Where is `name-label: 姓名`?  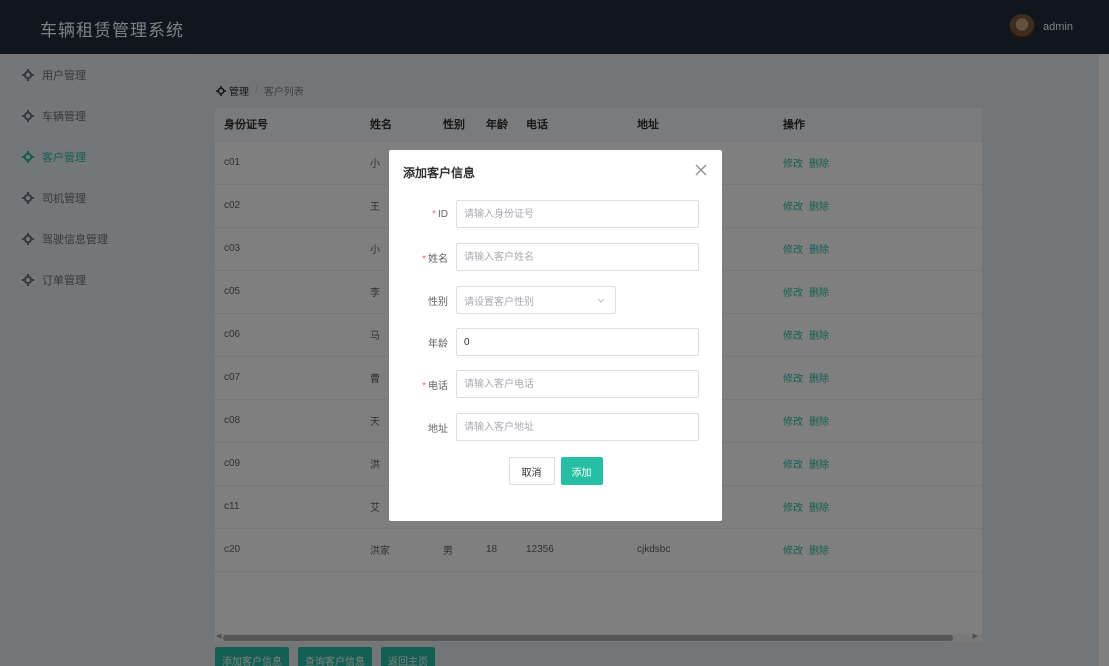 name-label: 姓名 is located at coordinates (438, 259).